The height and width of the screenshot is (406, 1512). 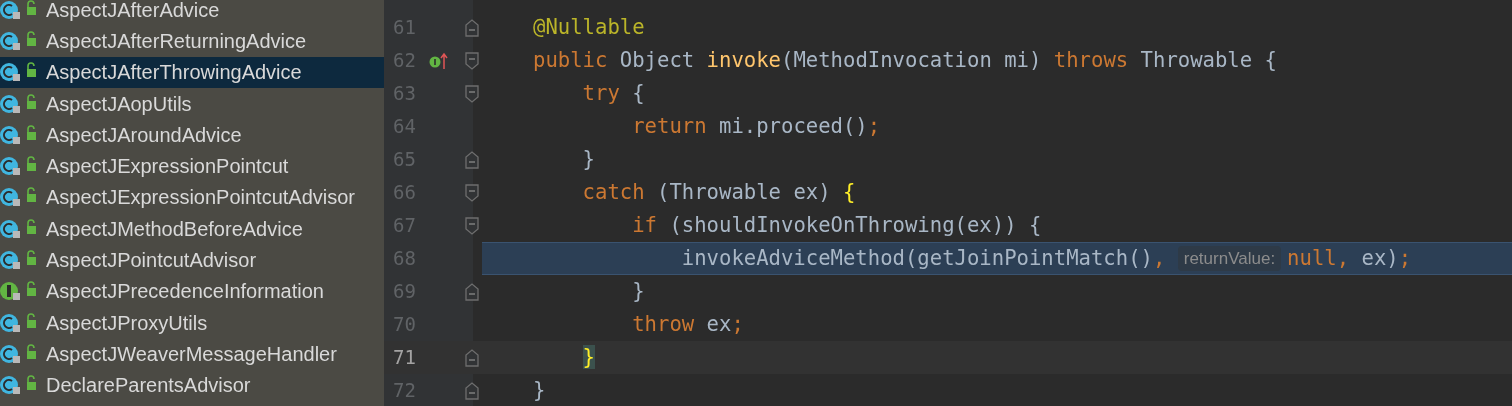 I want to click on class-name: AspectJExpressionPointcut, so click(x=167, y=167).